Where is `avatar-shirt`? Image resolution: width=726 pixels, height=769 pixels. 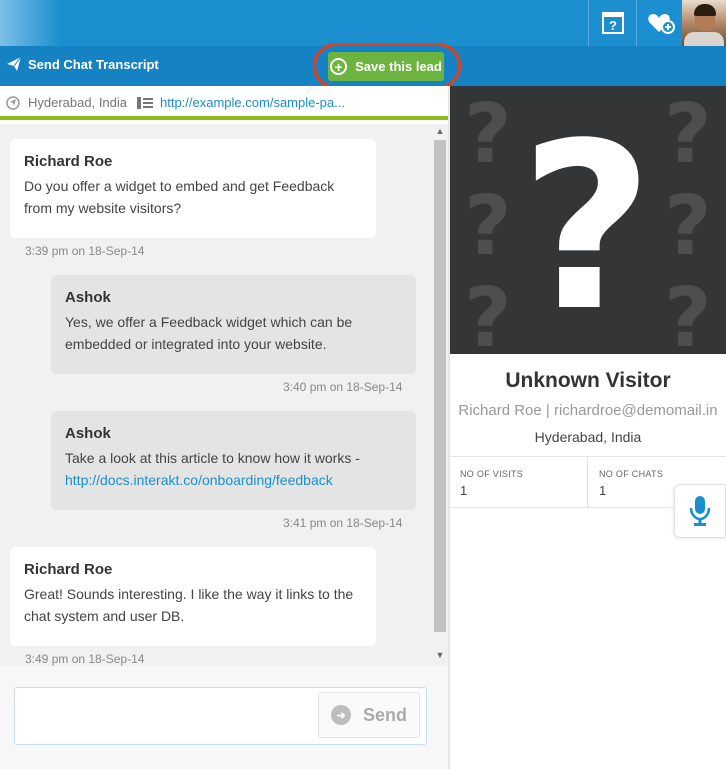
avatar-shirt is located at coordinates (704, 39).